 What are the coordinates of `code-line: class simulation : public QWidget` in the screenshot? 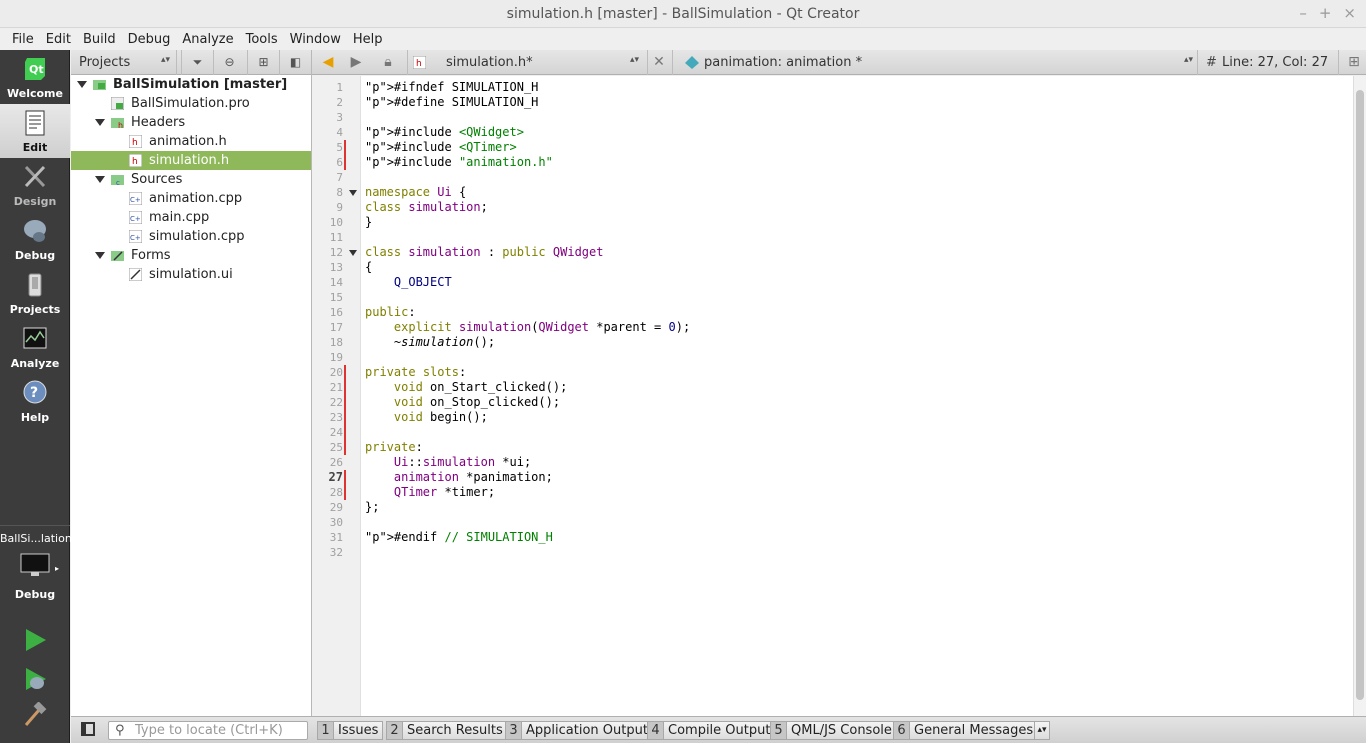 It's located at (484, 252).